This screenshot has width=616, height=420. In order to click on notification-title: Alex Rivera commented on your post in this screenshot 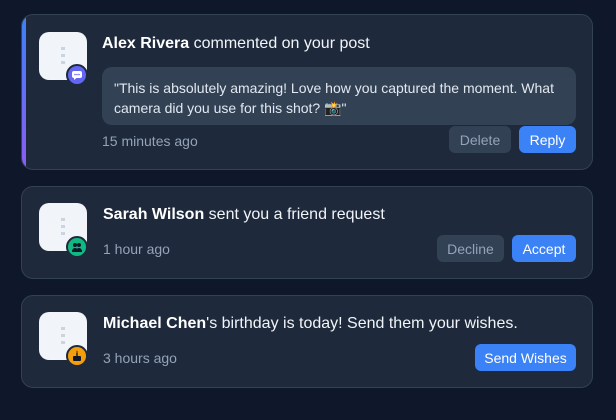, I will do `click(236, 44)`.